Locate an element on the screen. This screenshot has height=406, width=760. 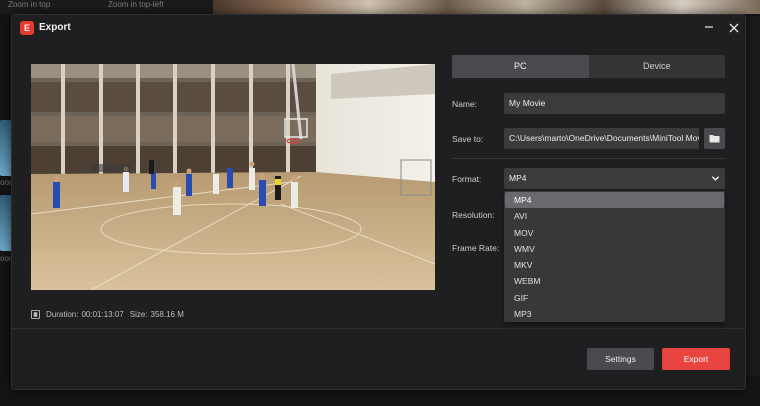
minimize-icon is located at coordinates (709, 27).